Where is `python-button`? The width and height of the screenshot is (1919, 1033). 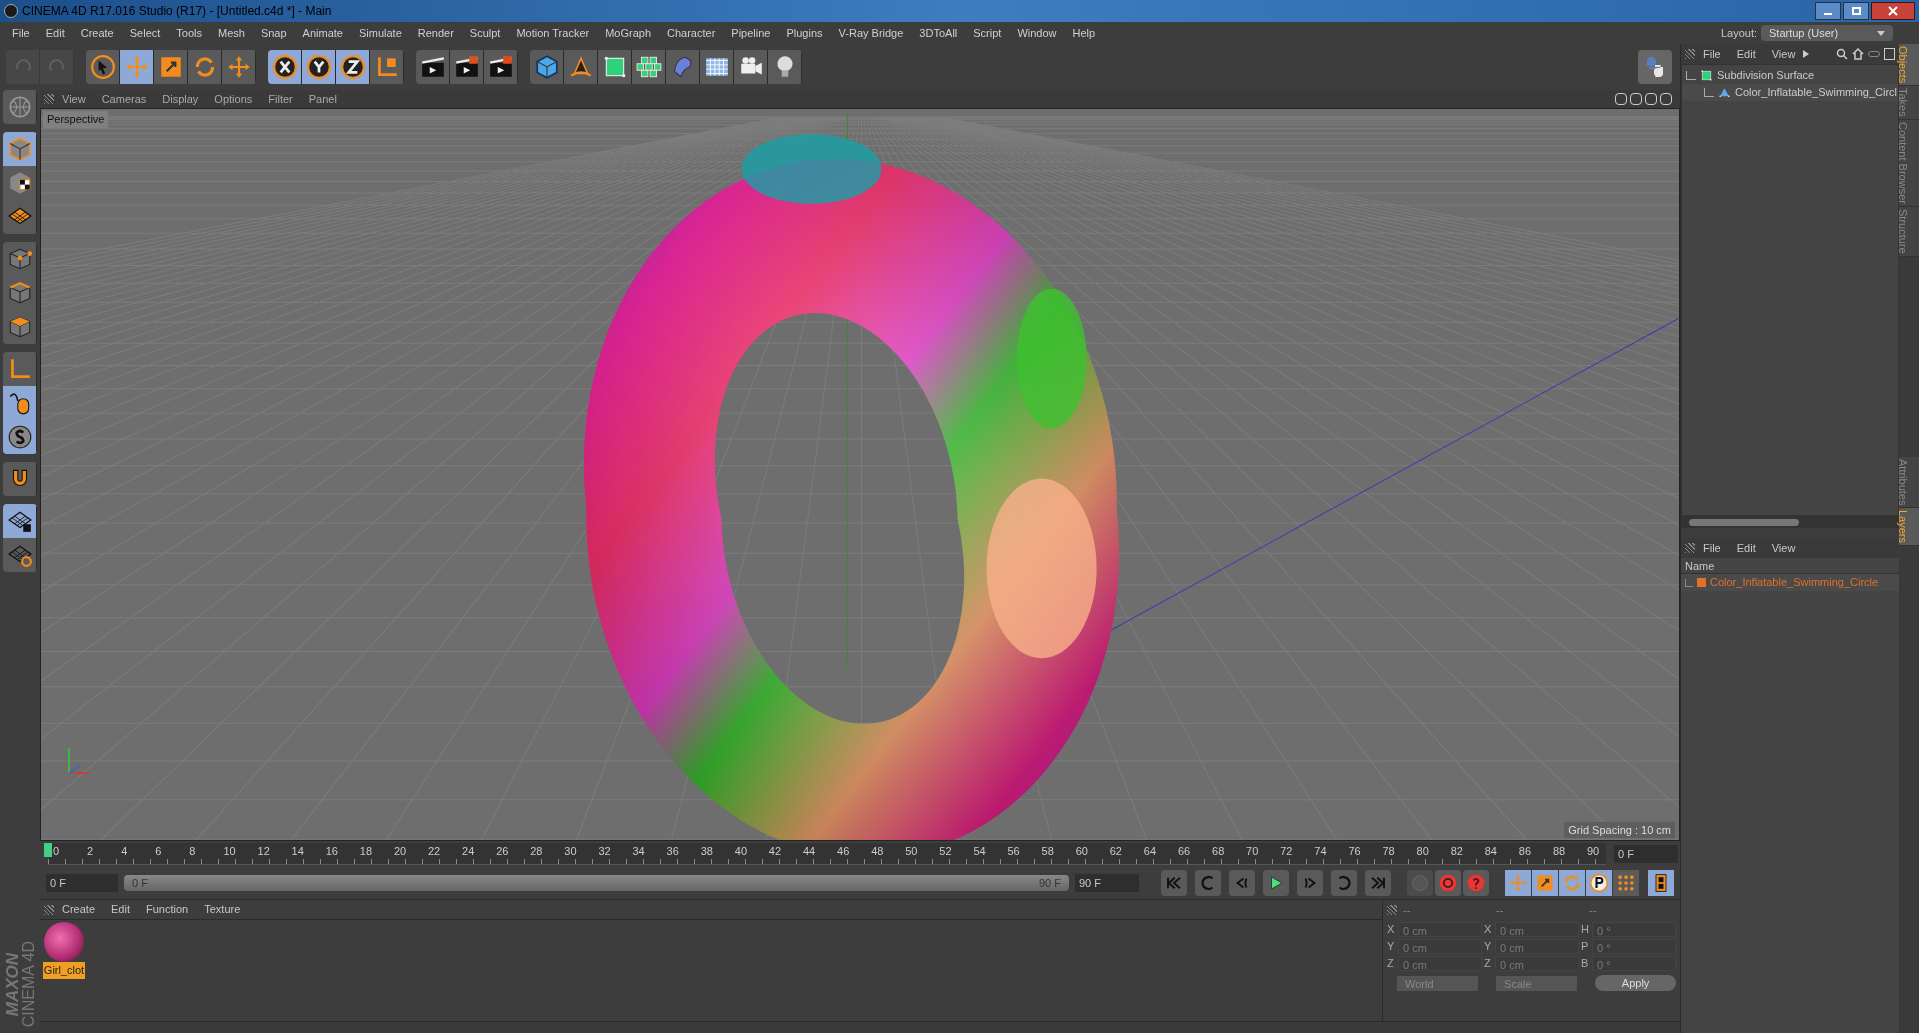
python-button is located at coordinates (1655, 67).